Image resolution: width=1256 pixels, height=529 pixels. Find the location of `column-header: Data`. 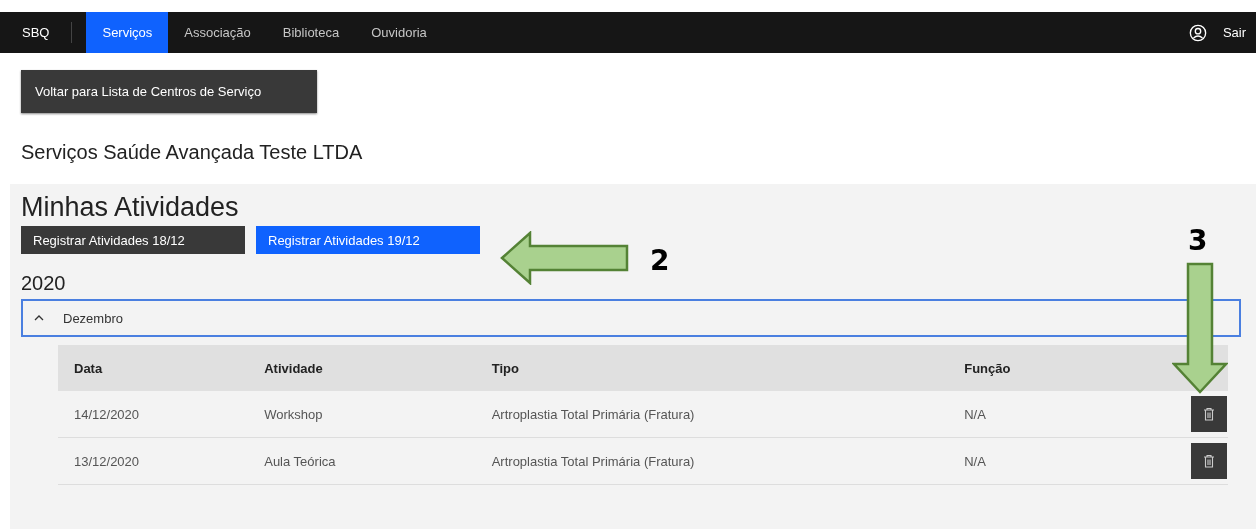

column-header: Data is located at coordinates (88, 368).